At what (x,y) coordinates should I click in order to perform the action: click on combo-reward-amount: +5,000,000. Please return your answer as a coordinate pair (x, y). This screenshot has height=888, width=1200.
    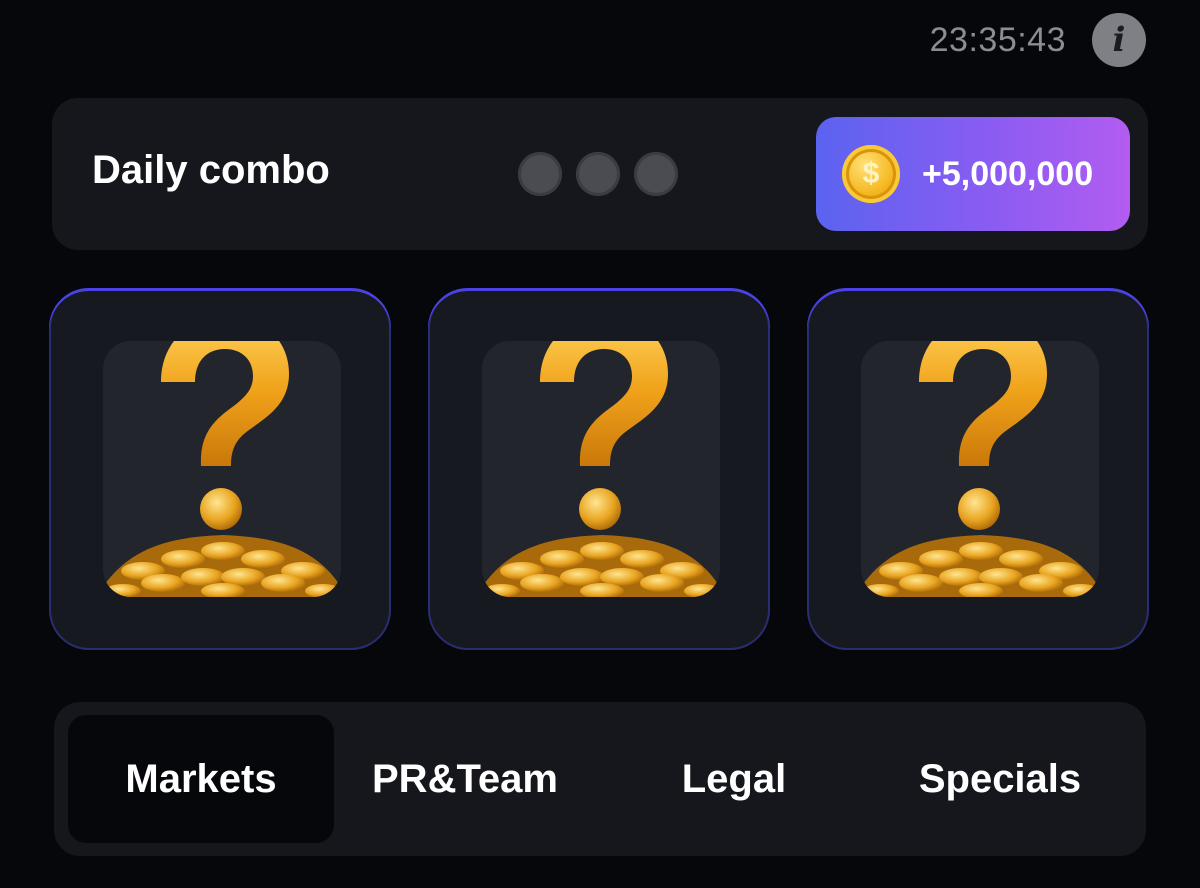
    Looking at the image, I should click on (1008, 173).